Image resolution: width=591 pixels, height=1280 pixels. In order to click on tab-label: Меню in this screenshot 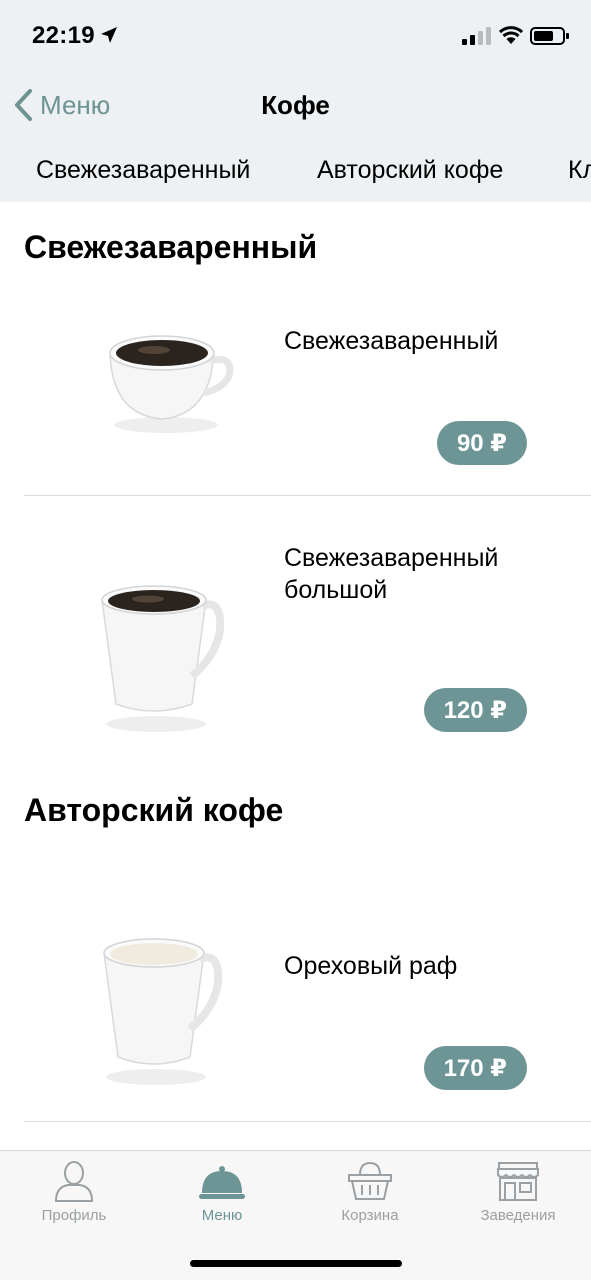, I will do `click(222, 1215)`.